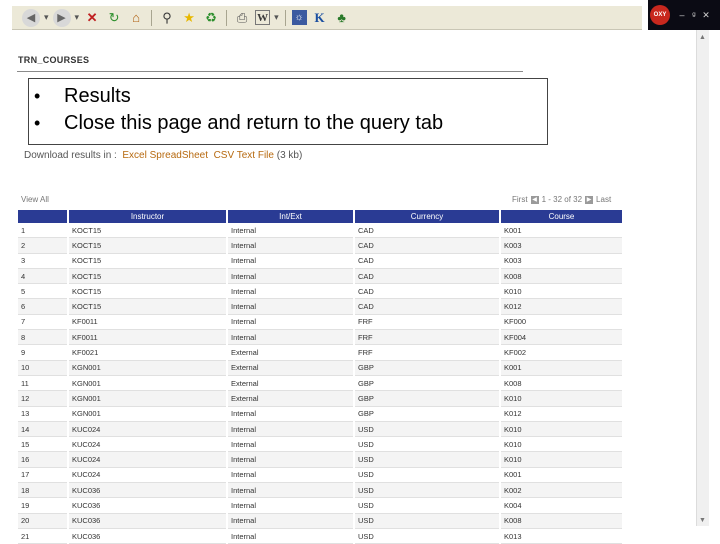 The width and height of the screenshot is (720, 544). What do you see at coordinates (321, 322) in the screenshot?
I see `table-row: 7 KF0011 Internal FRF KF000` at bounding box center [321, 322].